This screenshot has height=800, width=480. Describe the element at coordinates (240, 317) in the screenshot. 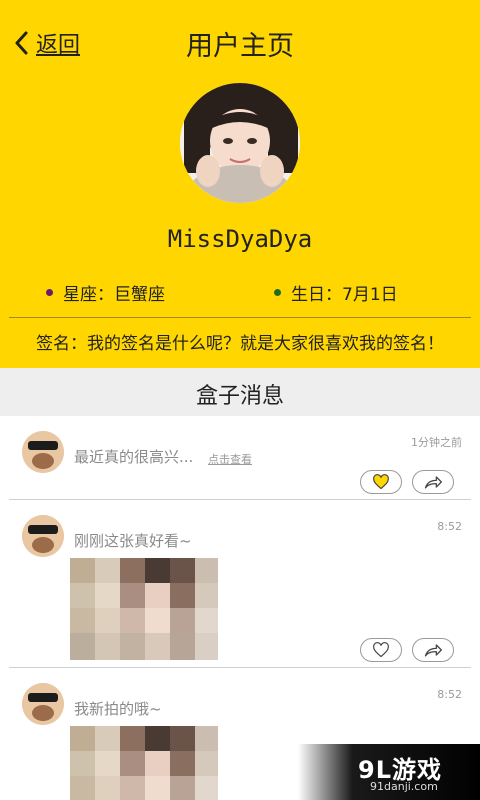

I see `divider` at that location.